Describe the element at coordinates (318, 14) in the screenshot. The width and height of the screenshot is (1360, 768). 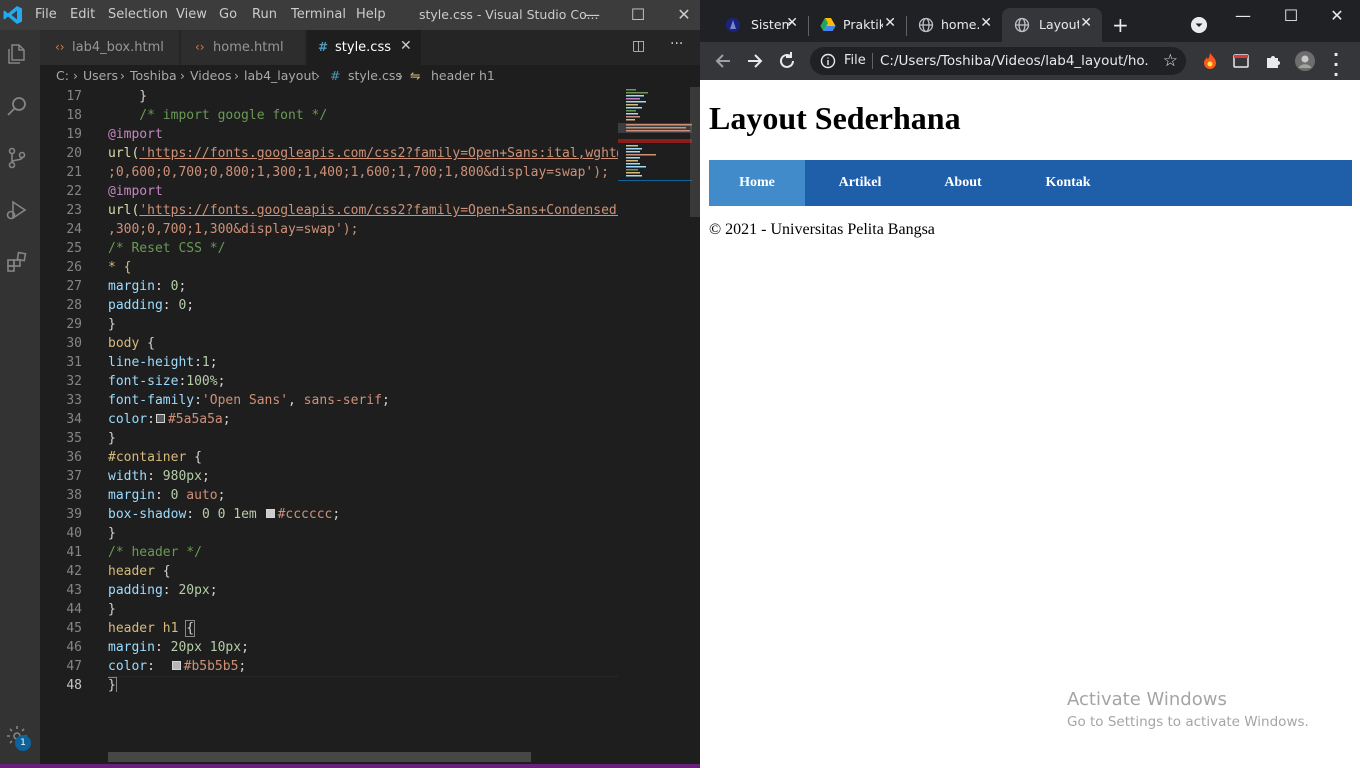
I see `menu-terminal: Terminal` at that location.